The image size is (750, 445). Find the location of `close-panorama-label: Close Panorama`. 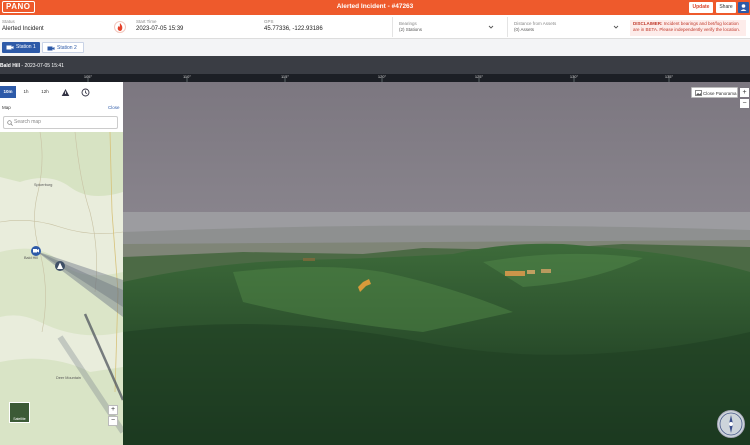

close-panorama-label: Close Panorama is located at coordinates (720, 93).